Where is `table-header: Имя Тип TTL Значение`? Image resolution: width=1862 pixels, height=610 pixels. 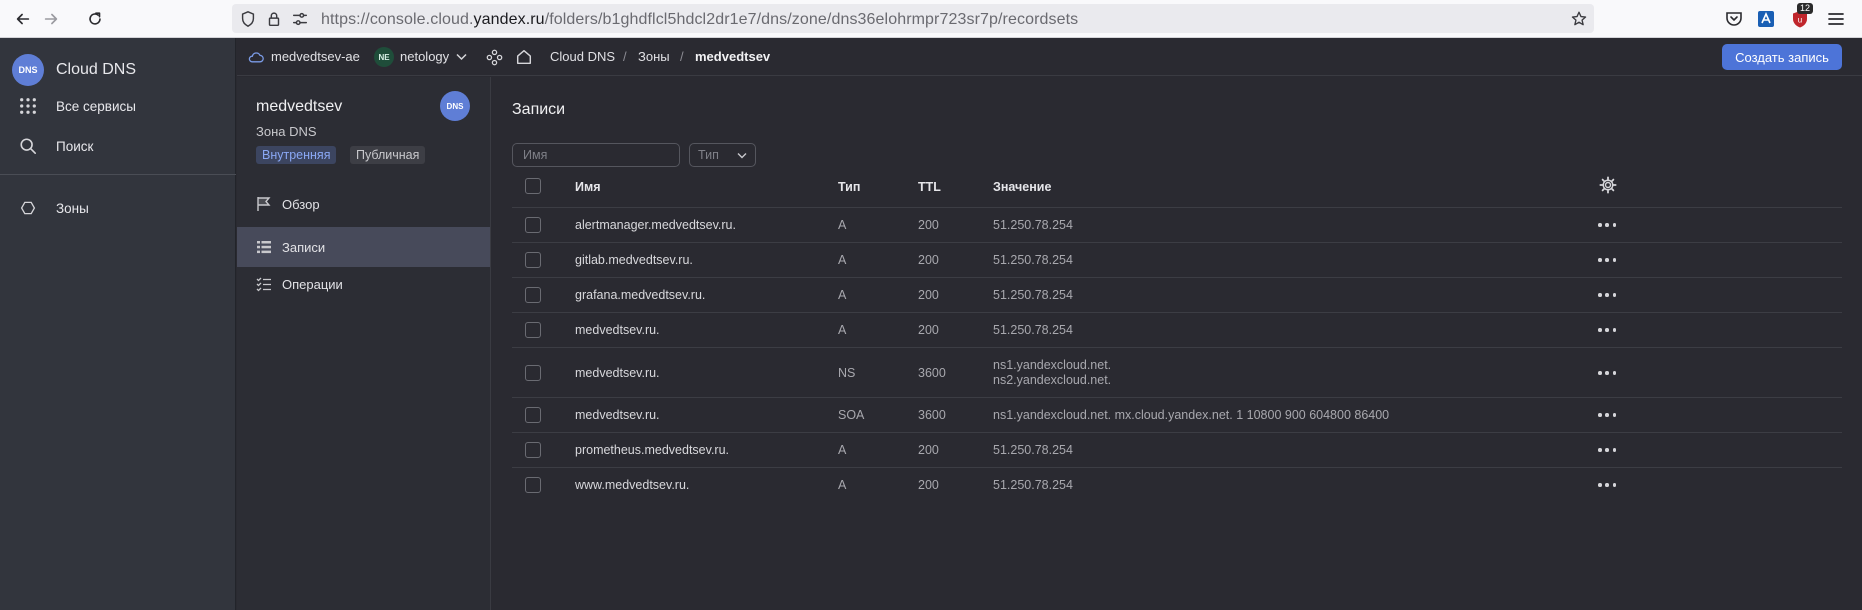 table-header: Имя Тип TTL Значение is located at coordinates (1177, 185).